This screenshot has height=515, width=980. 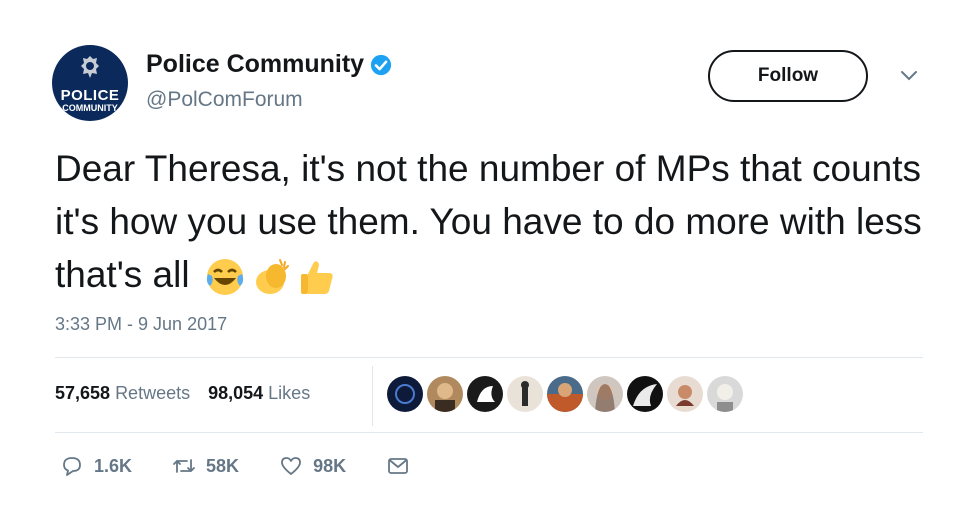 What do you see at coordinates (90, 108) in the screenshot?
I see `avatar-text-community: COMMUNITY` at bounding box center [90, 108].